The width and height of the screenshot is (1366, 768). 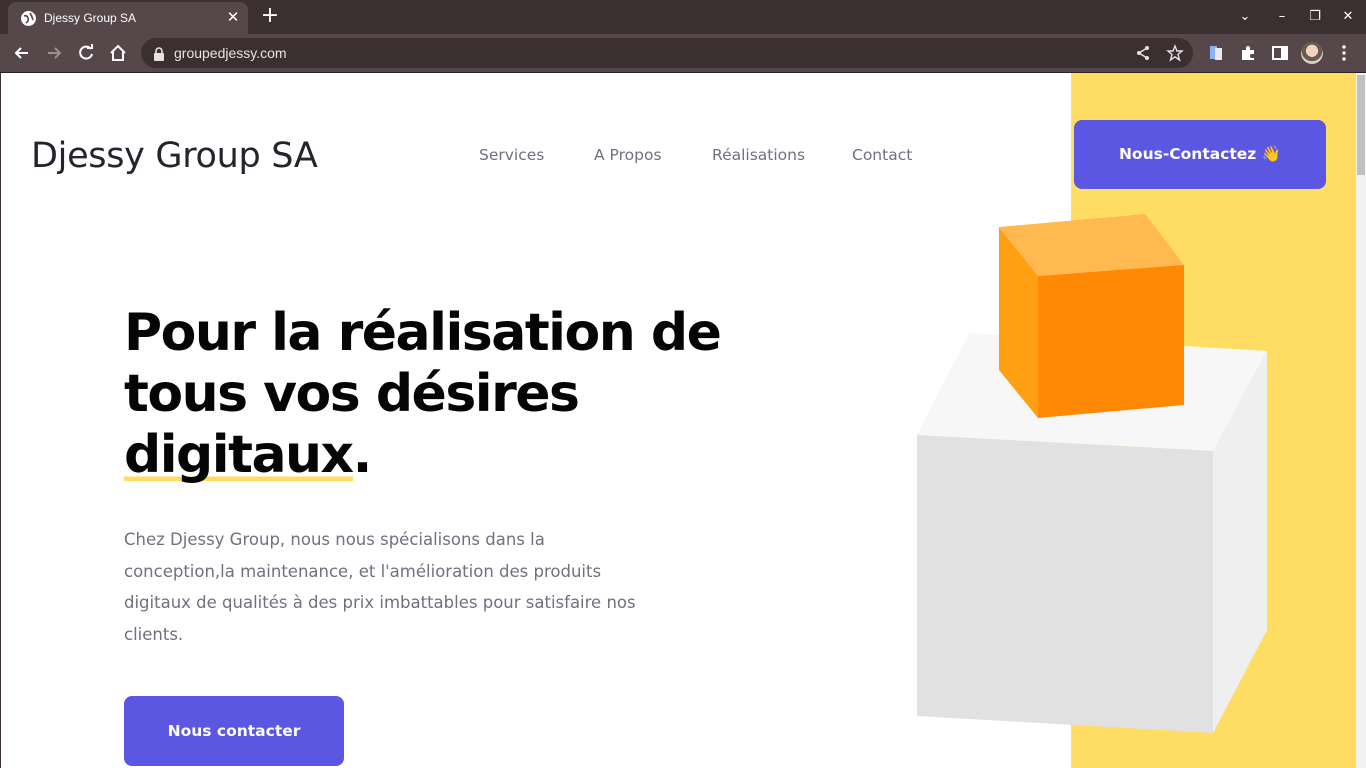 What do you see at coordinates (86, 53) in the screenshot?
I see `reload-icon` at bounding box center [86, 53].